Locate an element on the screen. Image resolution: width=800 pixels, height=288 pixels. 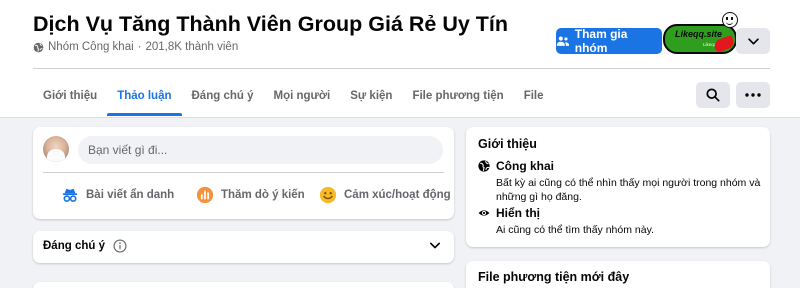
avatar is located at coordinates (56, 149).